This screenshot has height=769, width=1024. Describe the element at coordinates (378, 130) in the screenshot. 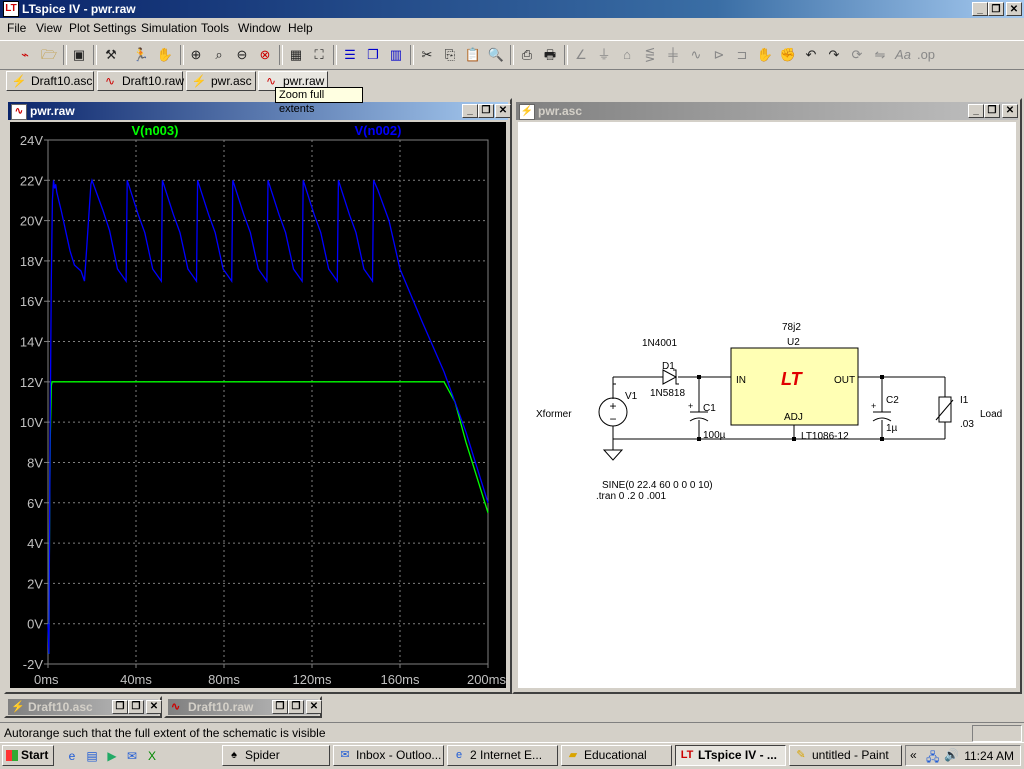

I see `legend-label: V(n002)` at that location.